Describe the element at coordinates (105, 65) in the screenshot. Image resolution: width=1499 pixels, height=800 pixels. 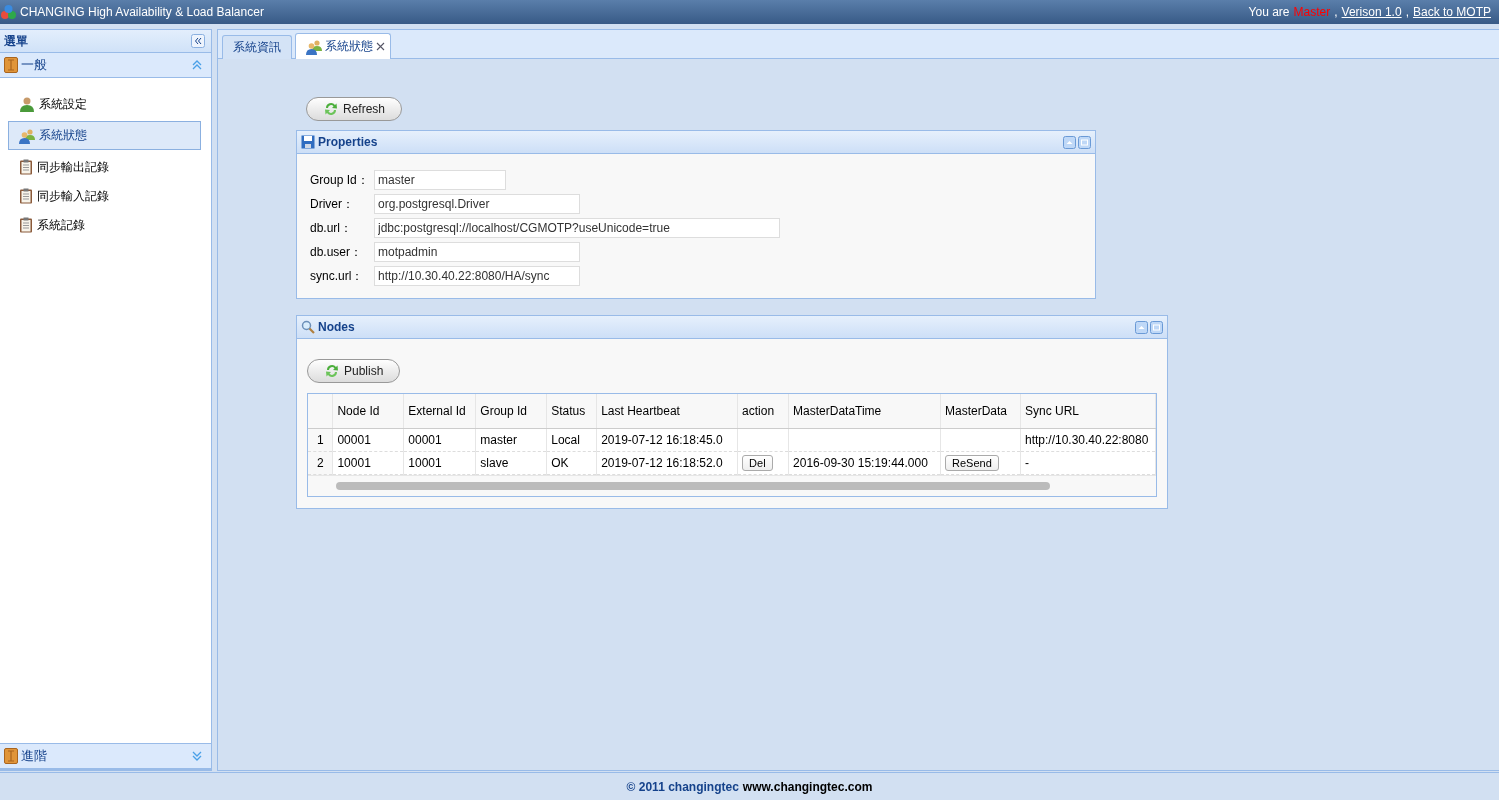
I see `sidebar-section: 一般` at that location.